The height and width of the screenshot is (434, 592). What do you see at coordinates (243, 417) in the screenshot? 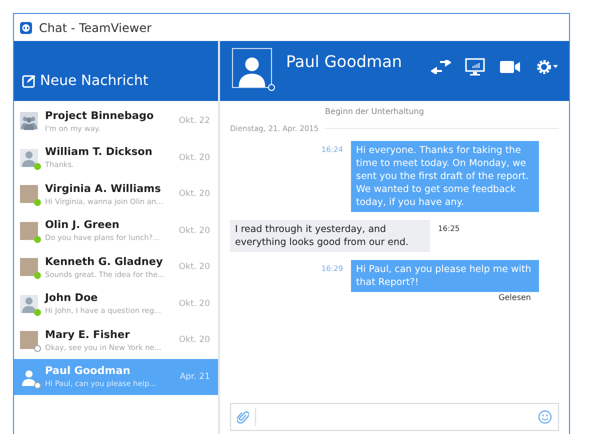
I see `paperclip-icon` at bounding box center [243, 417].